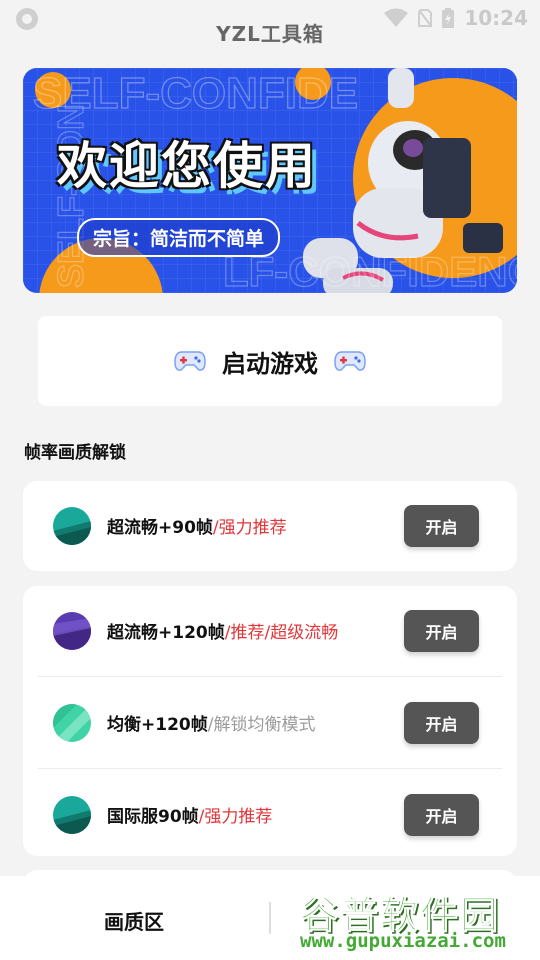 The width and height of the screenshot is (540, 960). I want to click on list-item: 超流畅+90帧/强力推荐 开启, so click(270, 526).